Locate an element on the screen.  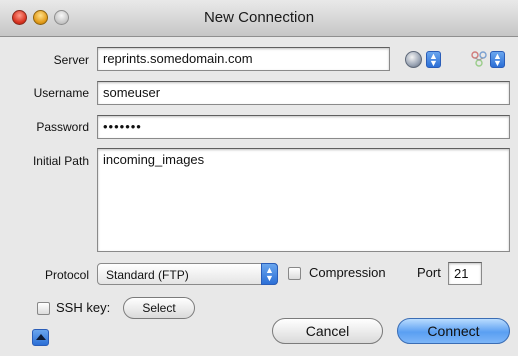
bonjour-icon is located at coordinates (413, 59).